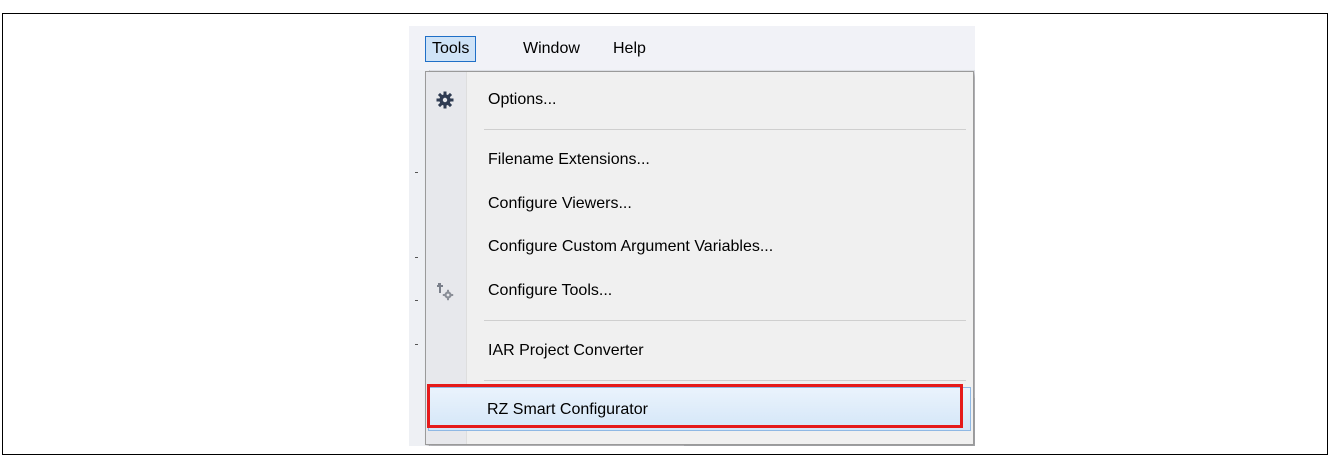  Describe the element at coordinates (445, 100) in the screenshot. I see `gear-icon` at that location.